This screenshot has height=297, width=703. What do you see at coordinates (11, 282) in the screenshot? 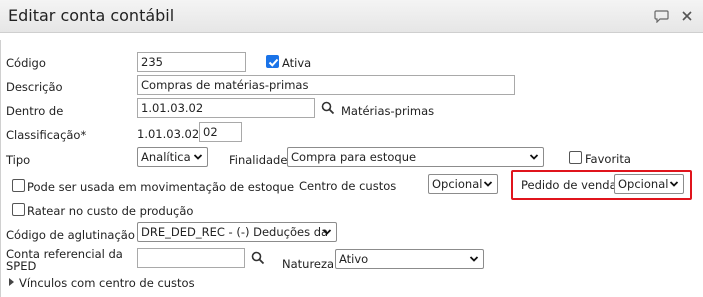
I see `caret-right-icon` at bounding box center [11, 282].